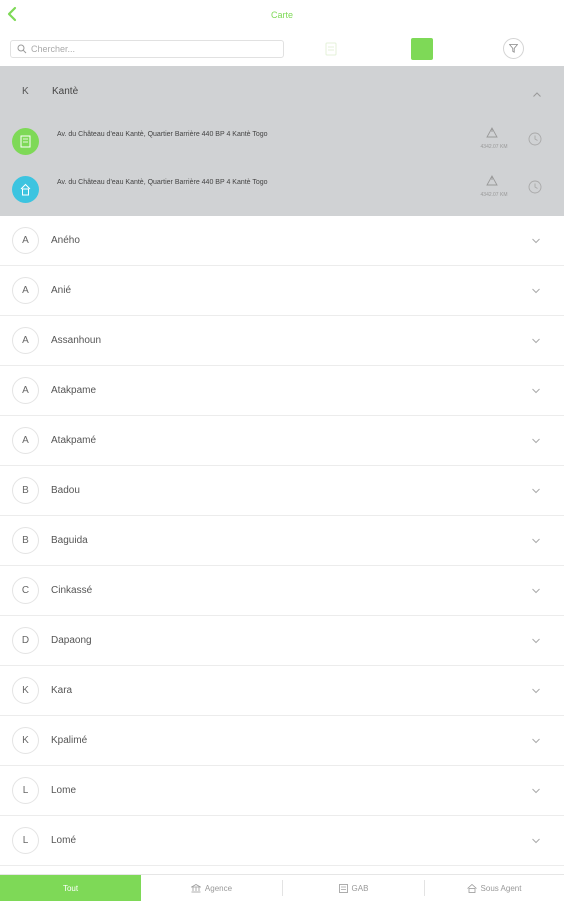 The image size is (564, 901). I want to click on tab-sous-agent: Sous Agent, so click(494, 888).